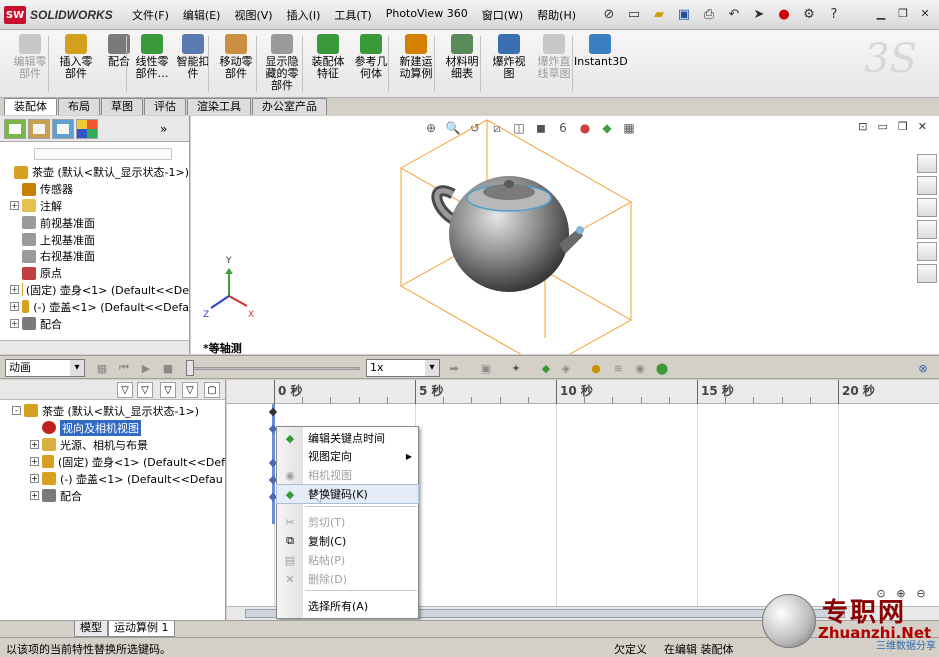  What do you see at coordinates (103, 154) in the screenshot?
I see `feature-filter-input` at bounding box center [103, 154].